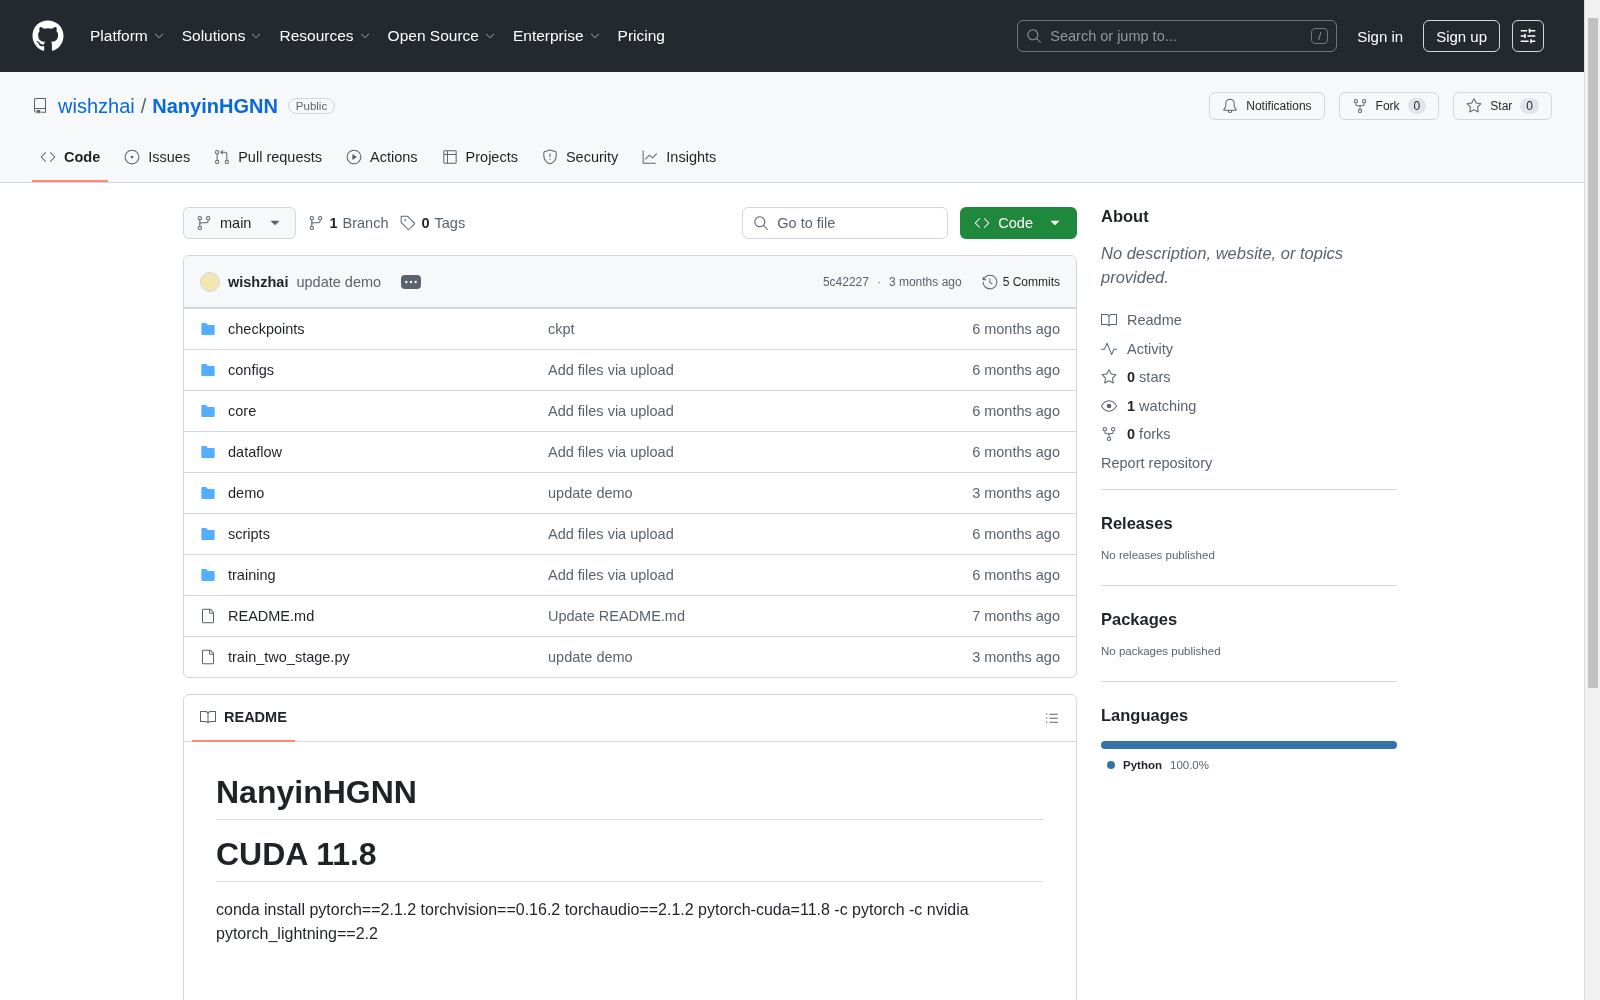 The width and height of the screenshot is (1600, 1000). What do you see at coordinates (243, 718) in the screenshot?
I see `readme-tab: README` at bounding box center [243, 718].